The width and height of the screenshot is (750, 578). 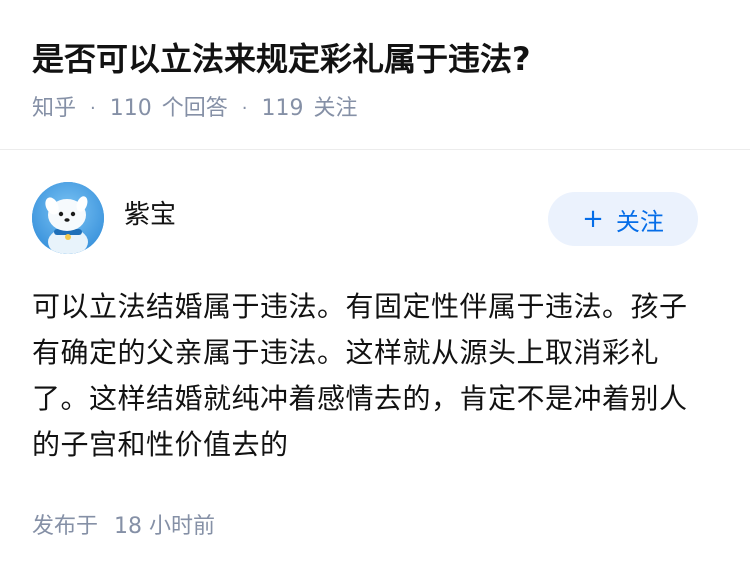 I want to click on publish-time: 发布于 18 小时前, so click(x=123, y=527).